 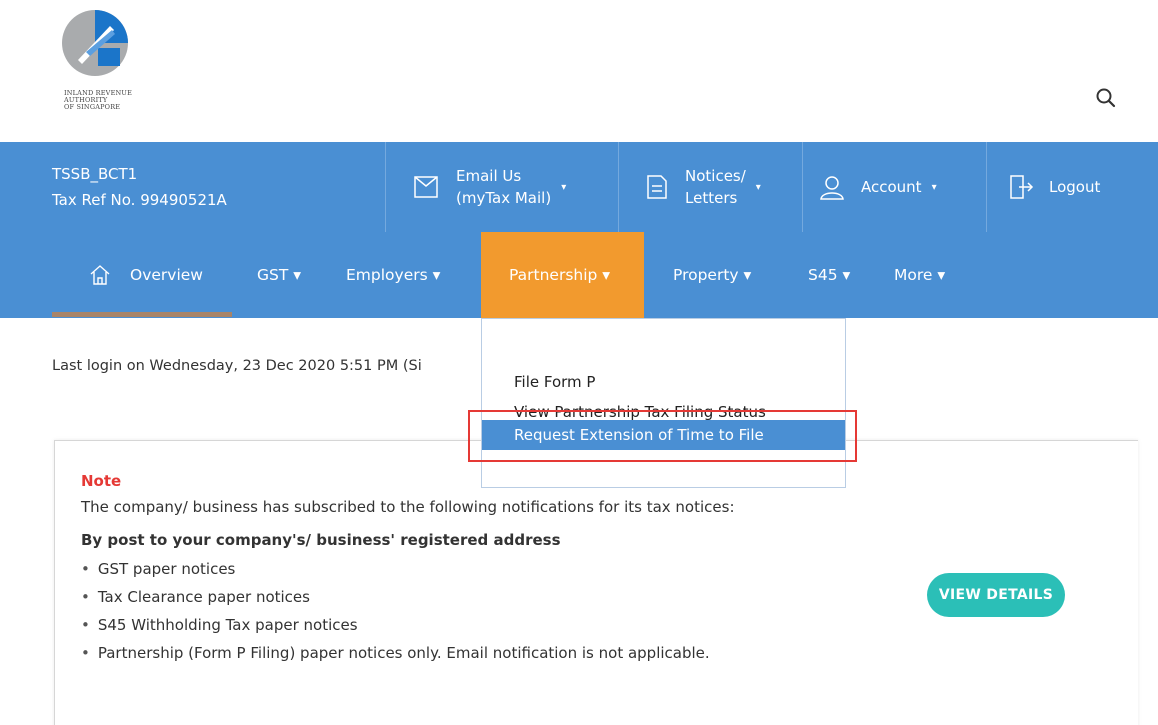 I want to click on nav-s45-label: S45 ▾, so click(x=829, y=275).